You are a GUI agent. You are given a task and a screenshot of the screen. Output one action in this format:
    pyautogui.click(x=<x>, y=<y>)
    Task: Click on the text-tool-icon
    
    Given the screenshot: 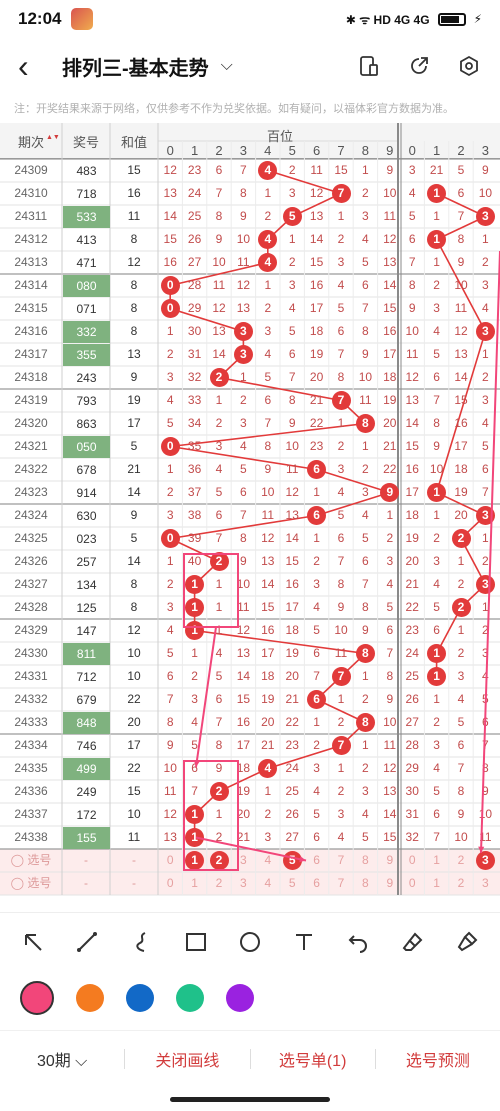 What is the action you would take?
    pyautogui.click(x=304, y=942)
    